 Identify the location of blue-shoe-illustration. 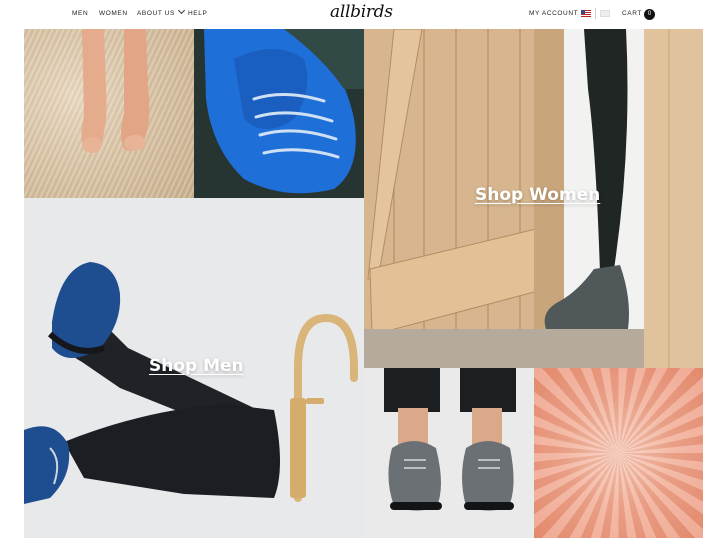
(279, 113).